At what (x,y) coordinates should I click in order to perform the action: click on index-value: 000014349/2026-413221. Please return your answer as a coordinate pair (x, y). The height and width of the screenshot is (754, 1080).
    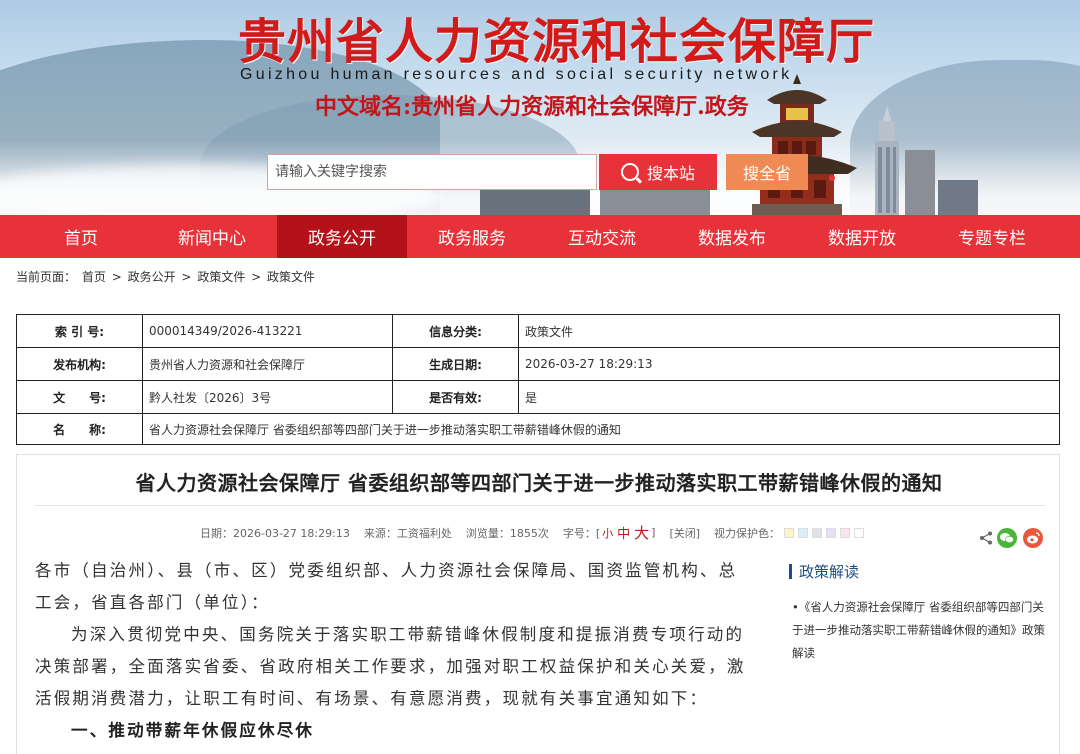
    Looking at the image, I should click on (267, 331).